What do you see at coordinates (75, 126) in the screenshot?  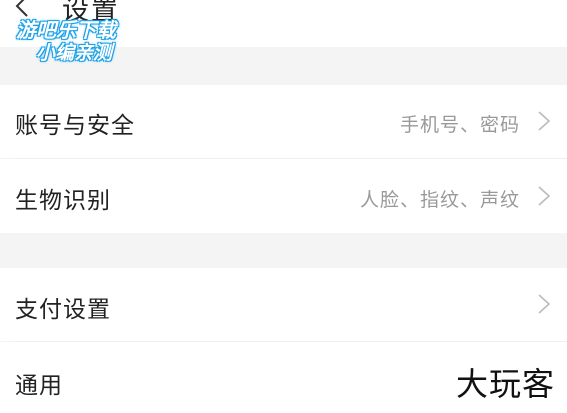 I see `settings-item-label: 账号与安全` at bounding box center [75, 126].